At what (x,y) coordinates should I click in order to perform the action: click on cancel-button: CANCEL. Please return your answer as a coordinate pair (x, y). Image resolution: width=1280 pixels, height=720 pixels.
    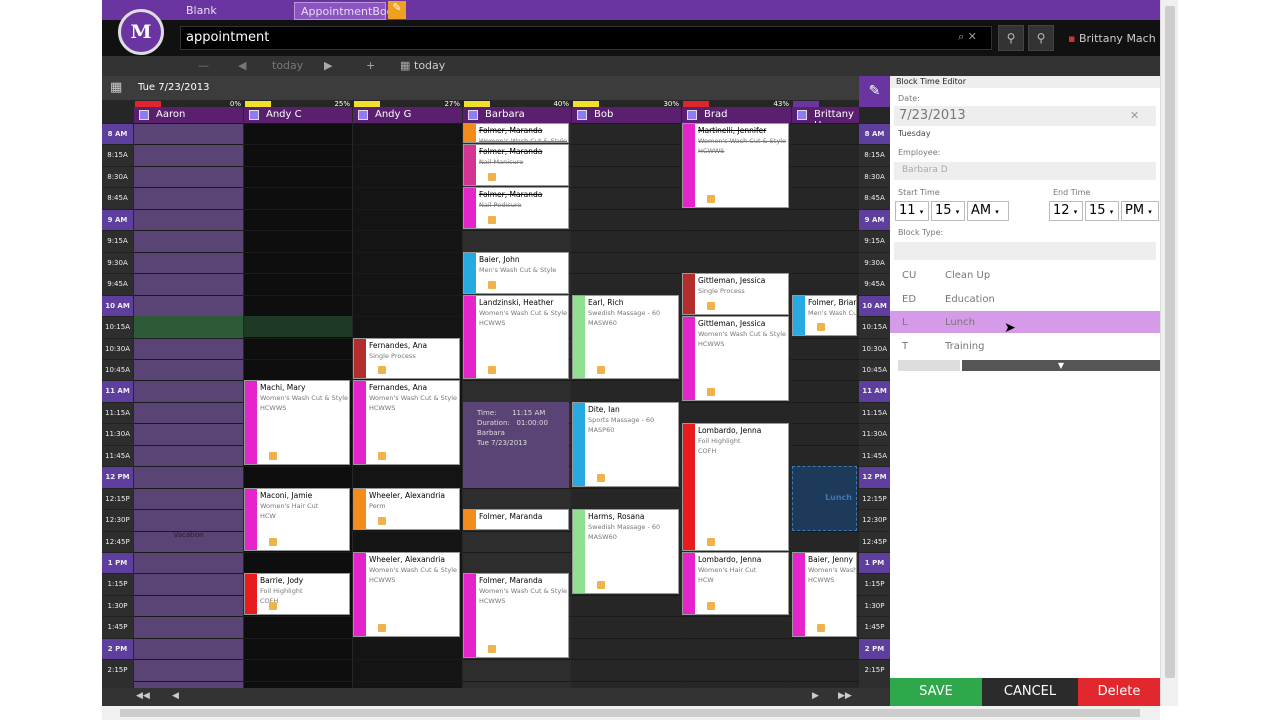
    Looking at the image, I should click on (1030, 692).